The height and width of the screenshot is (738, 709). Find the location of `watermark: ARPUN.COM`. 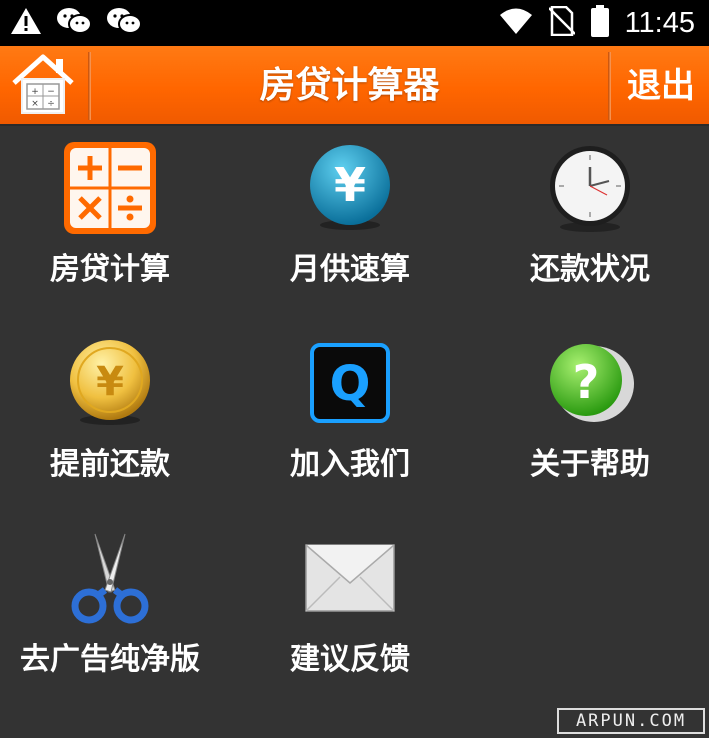

watermark: ARPUN.COM is located at coordinates (631, 721).